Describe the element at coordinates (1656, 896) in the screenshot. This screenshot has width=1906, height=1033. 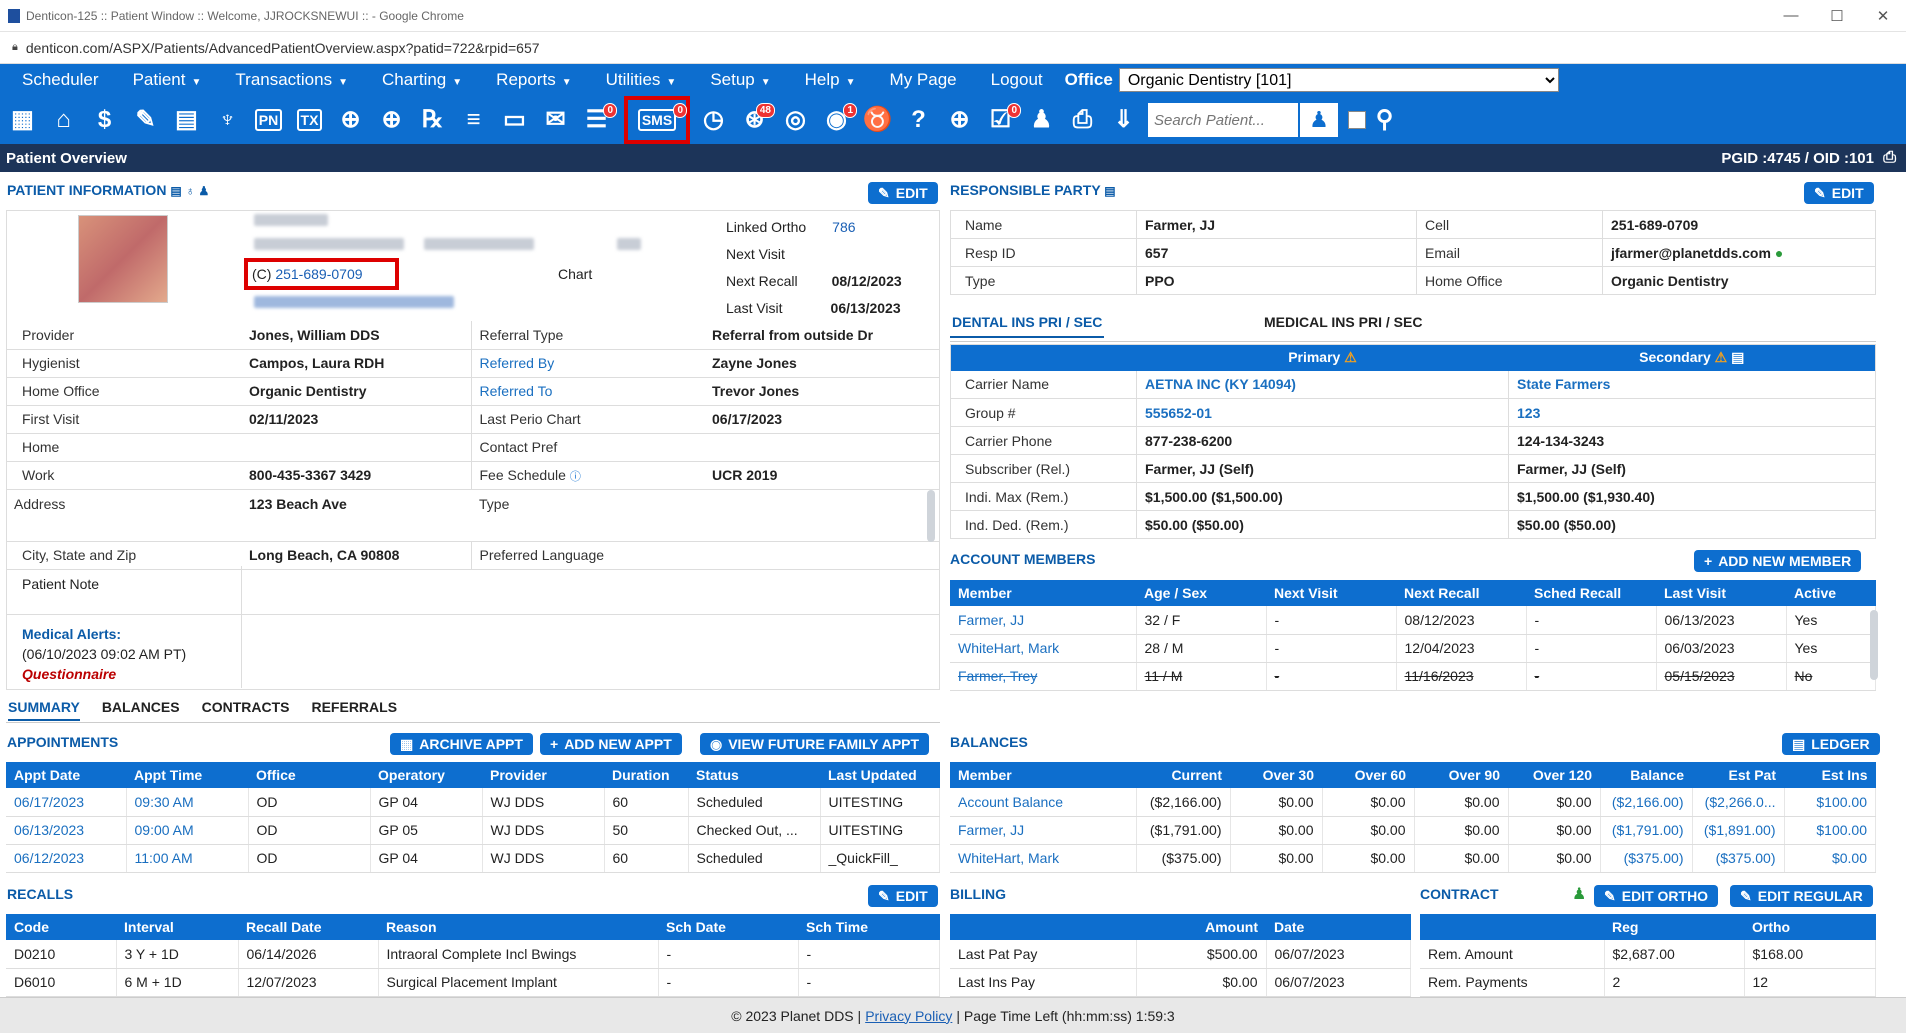
I see `edit-ortho-button: ✎ EDIT ORTHO` at that location.